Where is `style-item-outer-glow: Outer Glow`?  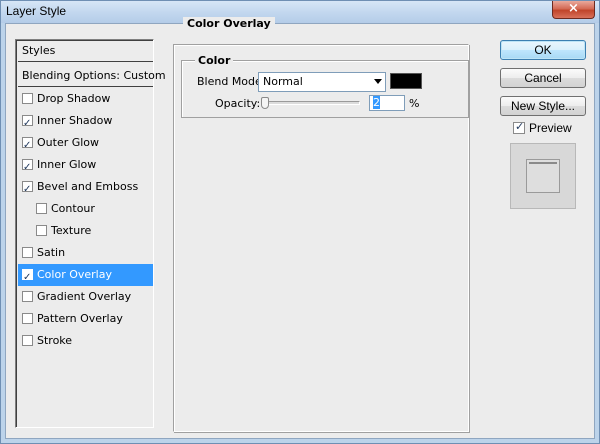
style-item-outer-glow: Outer Glow is located at coordinates (85, 144).